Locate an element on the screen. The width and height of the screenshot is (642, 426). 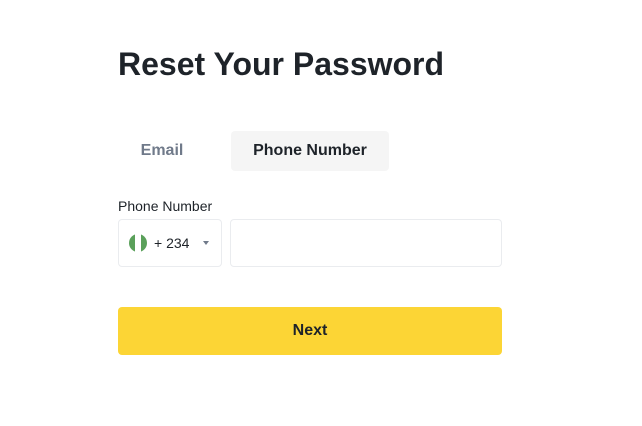
country-code-select: + 234 is located at coordinates (170, 243).